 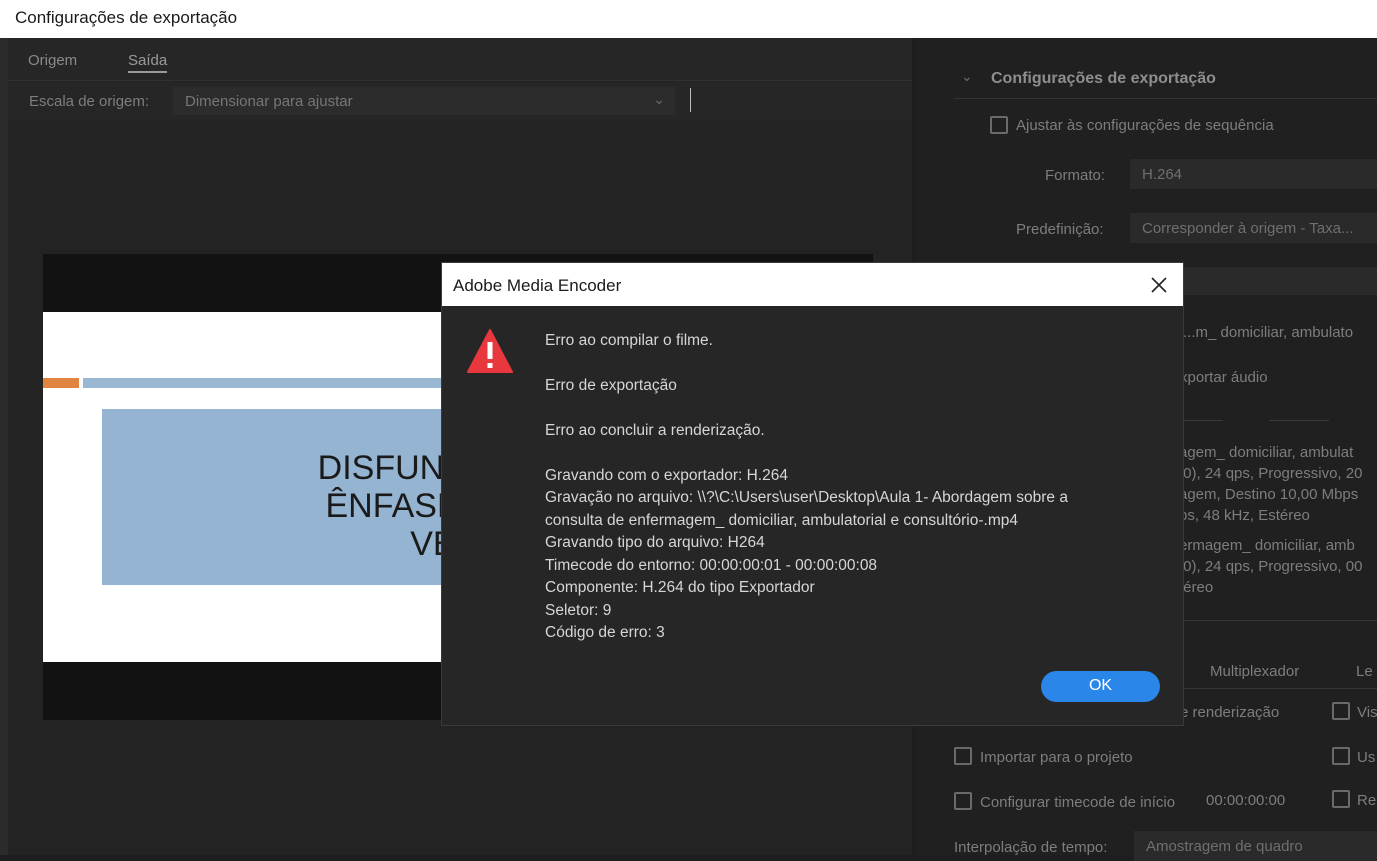 I want to click on re-checkbox, so click(x=1341, y=799).